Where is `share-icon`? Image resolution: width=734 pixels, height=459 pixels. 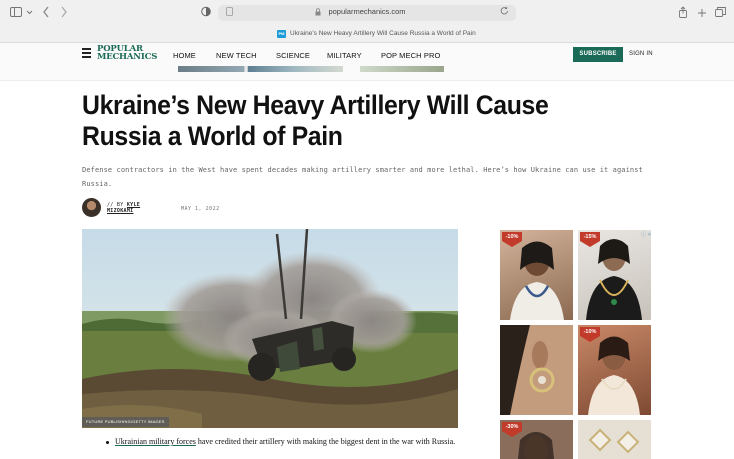
share-icon is located at coordinates (683, 13).